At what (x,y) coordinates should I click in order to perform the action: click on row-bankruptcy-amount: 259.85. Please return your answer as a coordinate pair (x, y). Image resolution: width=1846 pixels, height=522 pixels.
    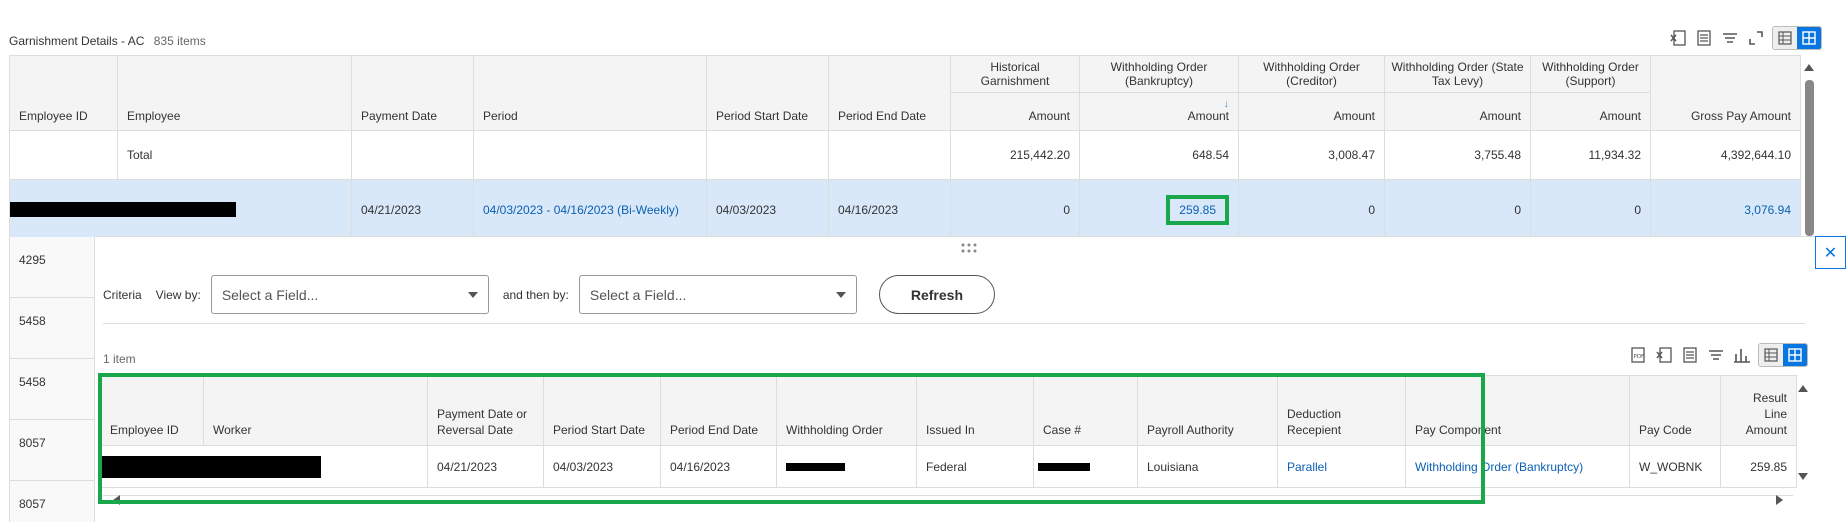
    Looking at the image, I should click on (1197, 209).